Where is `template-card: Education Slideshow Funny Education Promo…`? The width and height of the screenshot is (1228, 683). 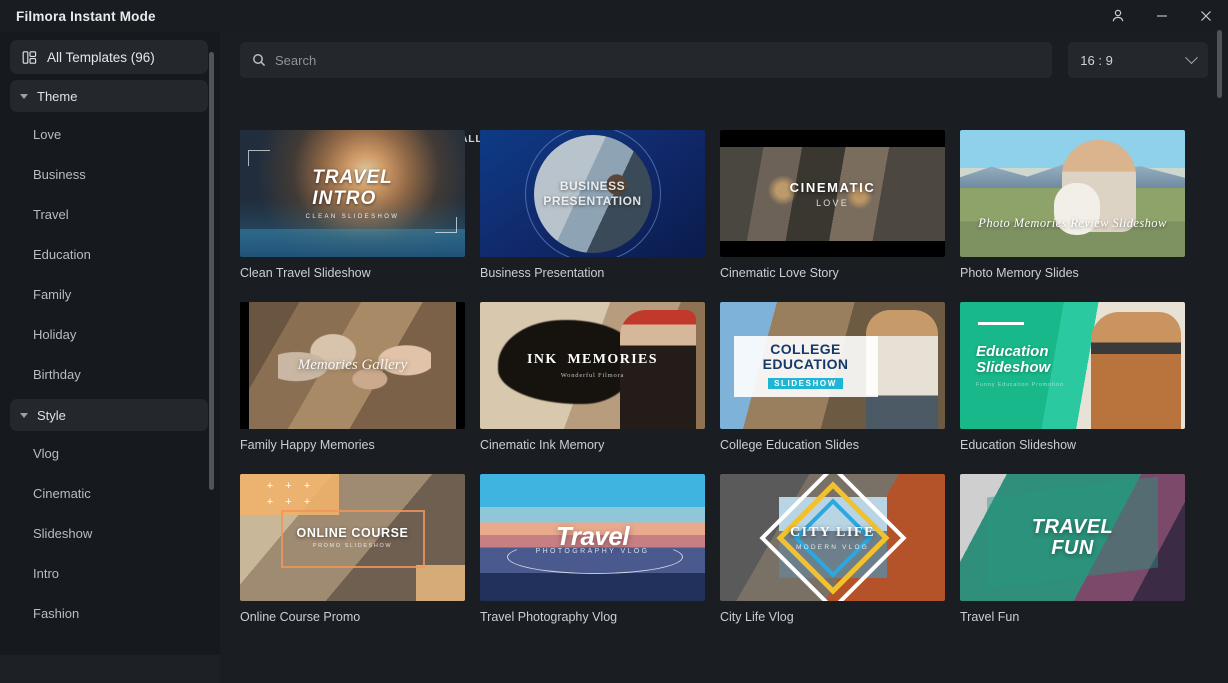 template-card: Education Slideshow Funny Education Promo… is located at coordinates (1072, 377).